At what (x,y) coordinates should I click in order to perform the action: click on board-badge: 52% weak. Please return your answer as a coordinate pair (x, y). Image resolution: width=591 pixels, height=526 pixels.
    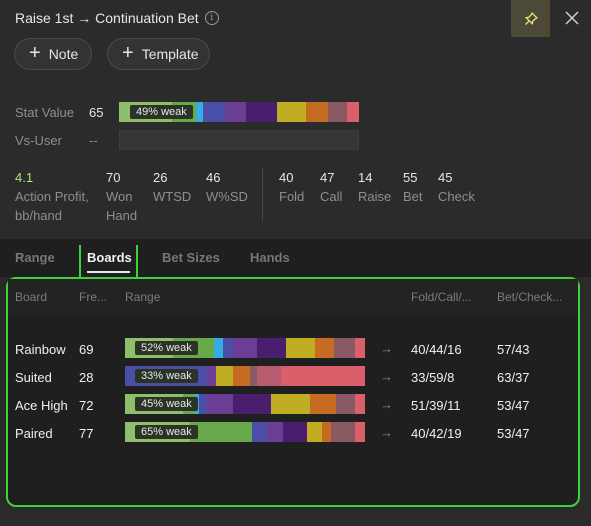
    Looking at the image, I should click on (166, 348).